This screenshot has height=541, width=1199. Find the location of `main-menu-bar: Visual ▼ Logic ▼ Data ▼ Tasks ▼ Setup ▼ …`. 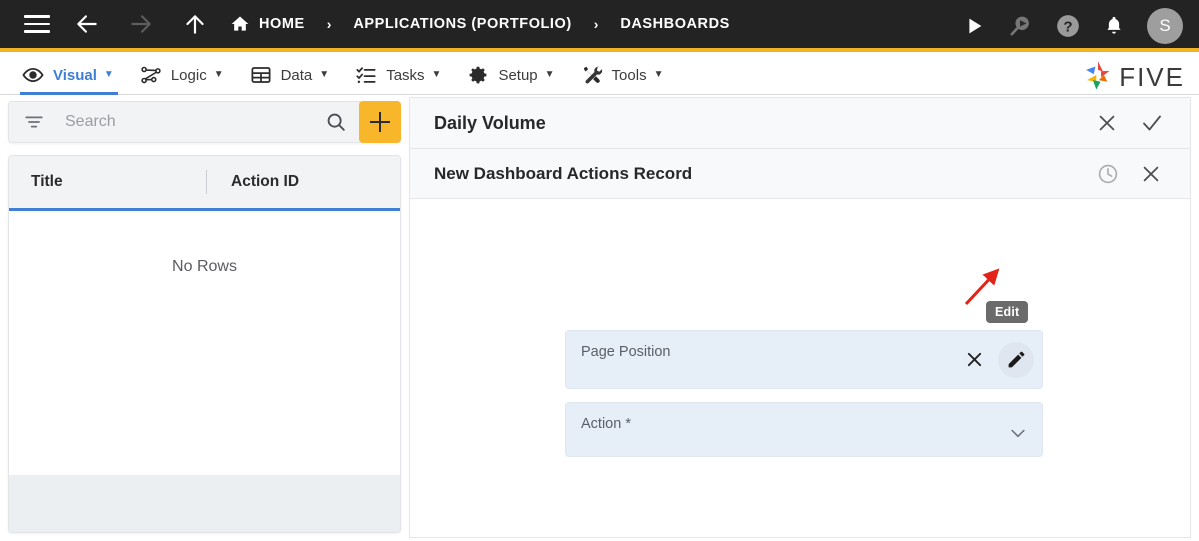

main-menu-bar: Visual ▼ Logic ▼ Data ▼ Tasks ▼ Setup ▼ … is located at coordinates (599, 75).